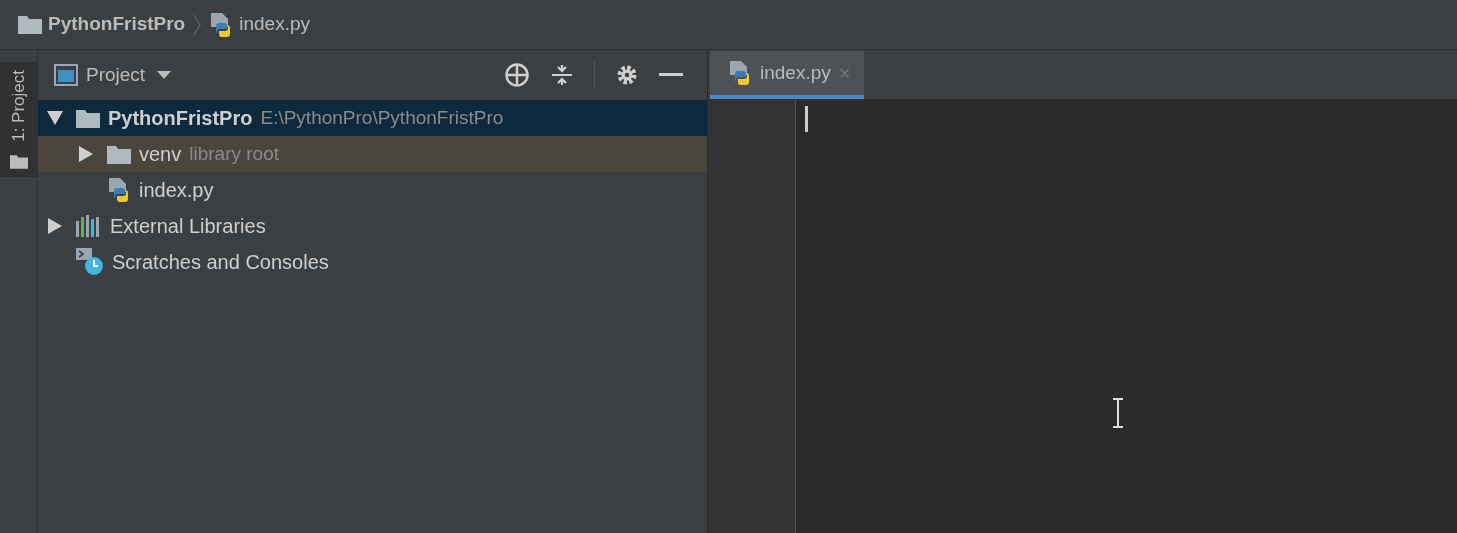  Describe the element at coordinates (372, 262) in the screenshot. I see `tree-row: Scratches and Consoles` at that location.